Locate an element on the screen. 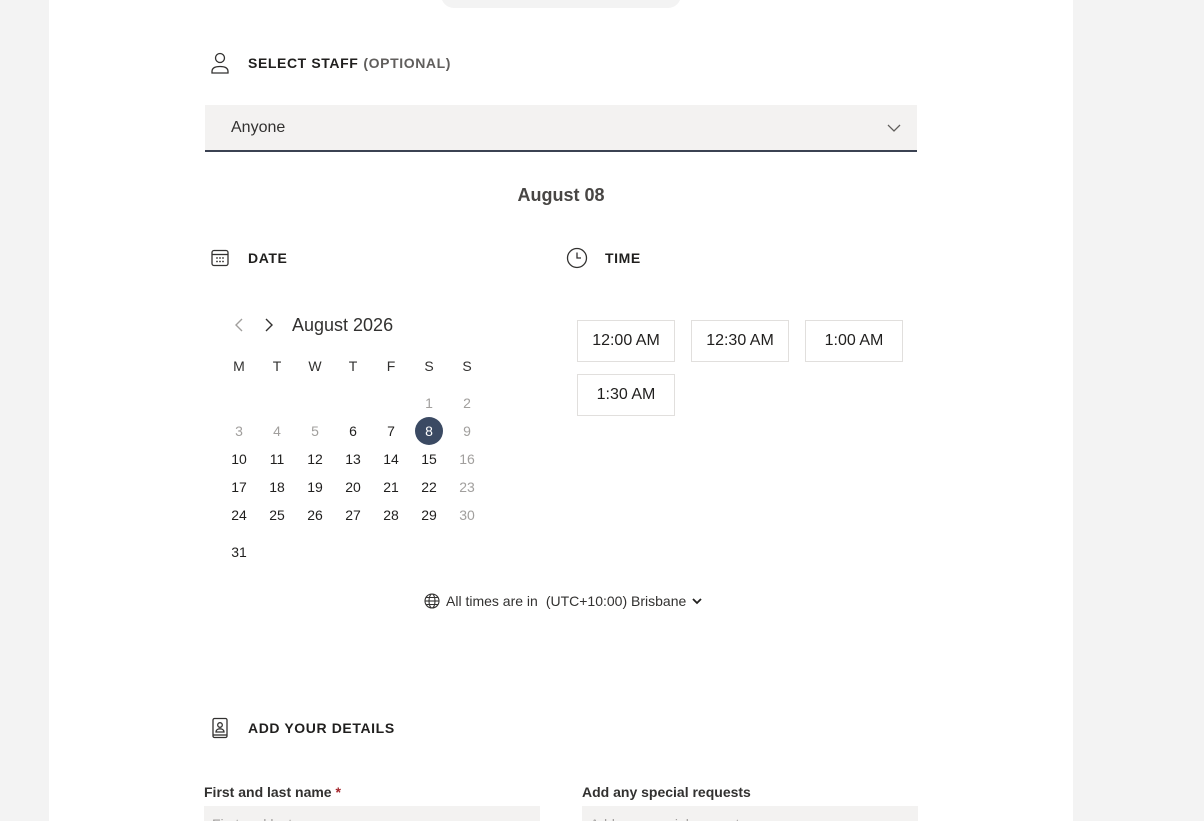 This screenshot has height=821, width=1204. name-field-label-text: First and last name is located at coordinates (268, 792).